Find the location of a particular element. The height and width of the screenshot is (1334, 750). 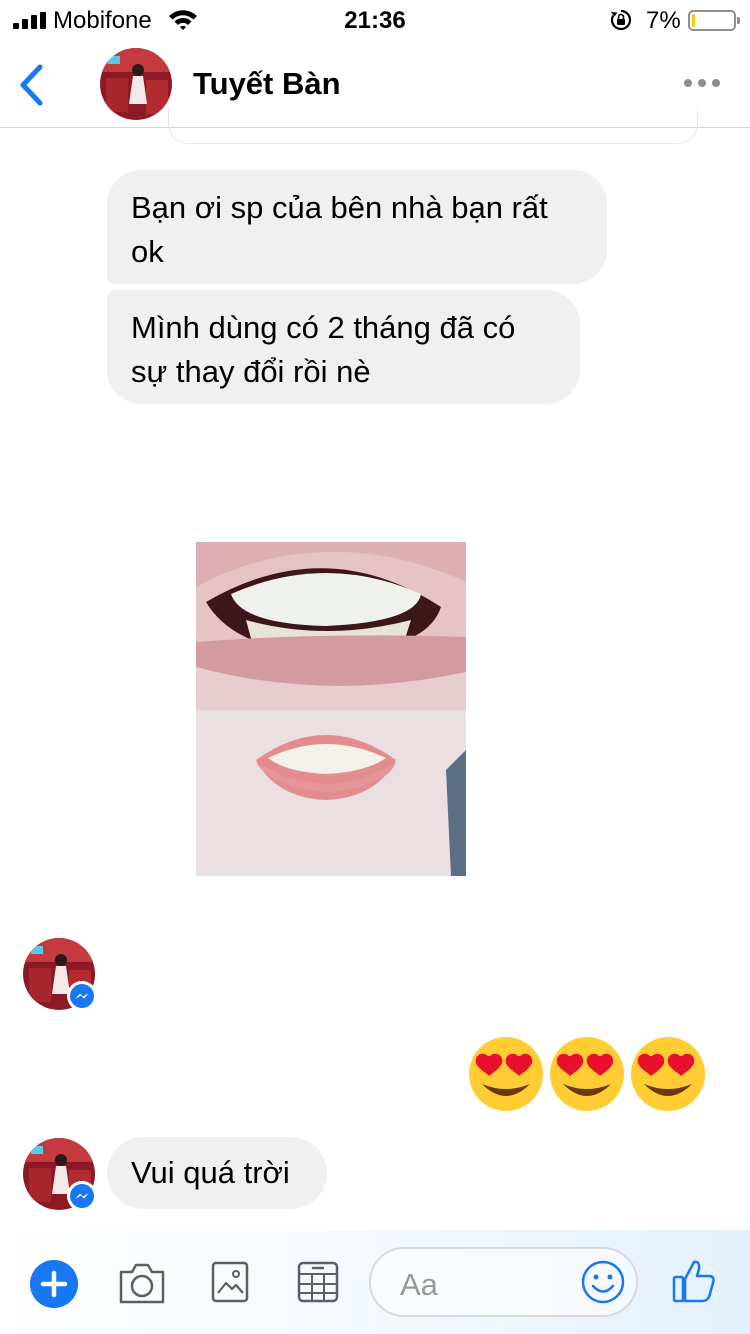

input-placeholder: Aa is located at coordinates (419, 1284).